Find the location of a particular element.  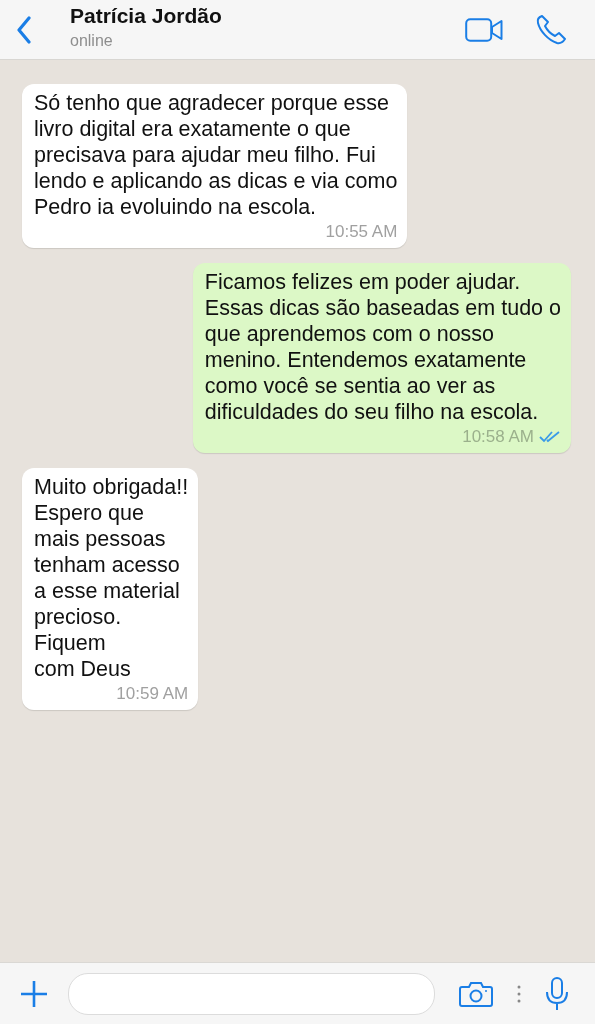

message-time: 10:59 AM is located at coordinates (152, 694).